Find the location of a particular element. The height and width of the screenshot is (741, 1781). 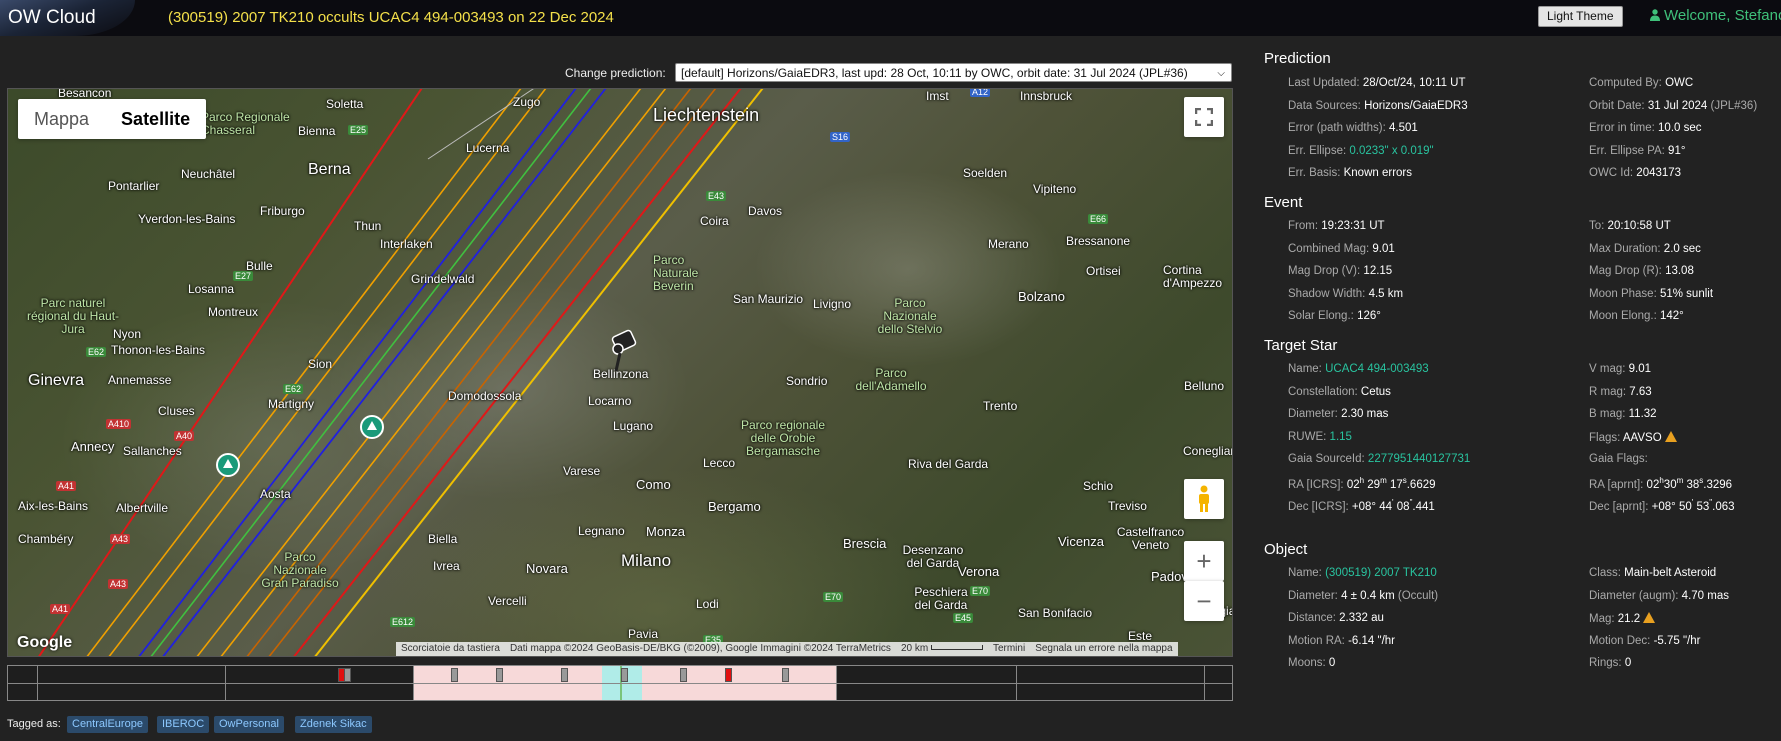

dec-fraction: .441 is located at coordinates (1423, 506).